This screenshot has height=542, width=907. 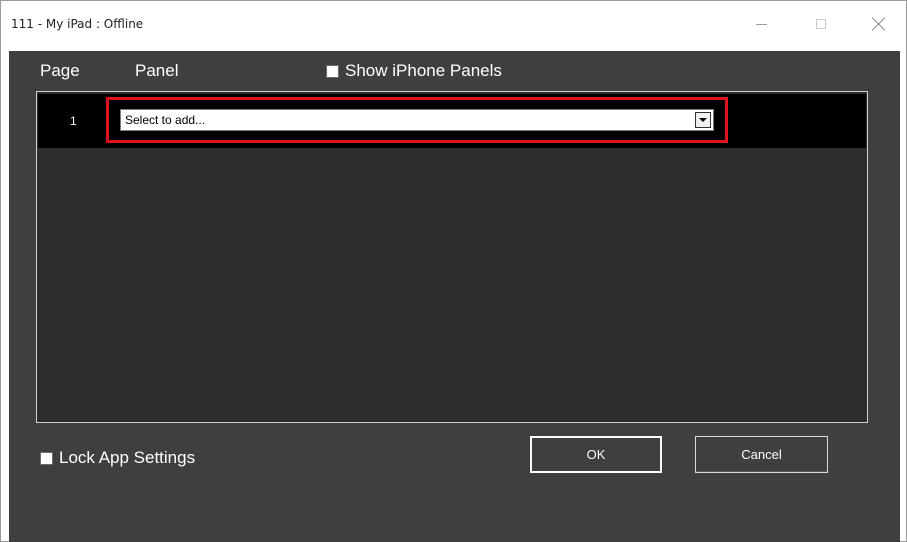 I want to click on lock-app-settings-label: Lock App Settings, so click(x=127, y=457).